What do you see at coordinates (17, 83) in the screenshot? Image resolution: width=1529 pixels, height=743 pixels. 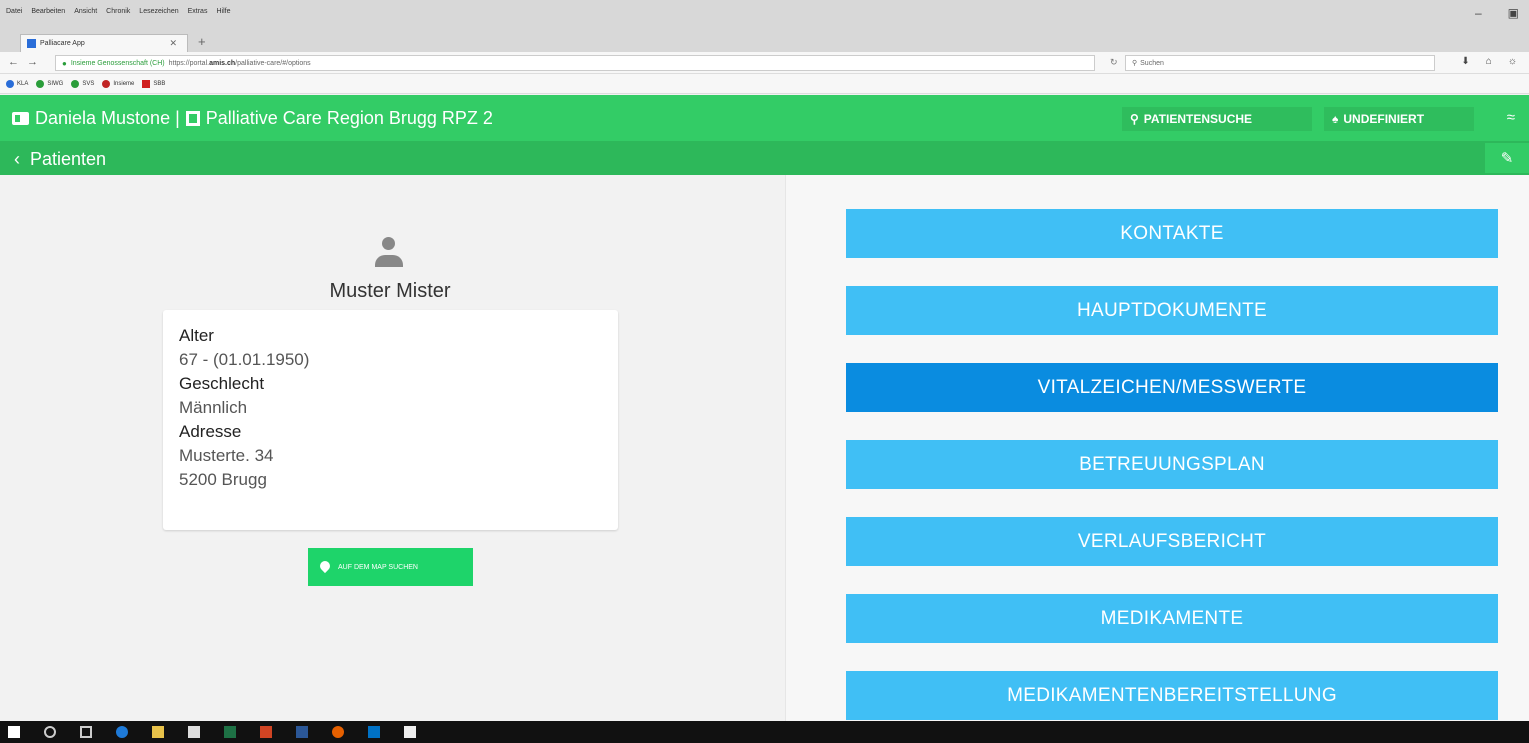 I see `bookmark-kla: KLA` at bounding box center [17, 83].